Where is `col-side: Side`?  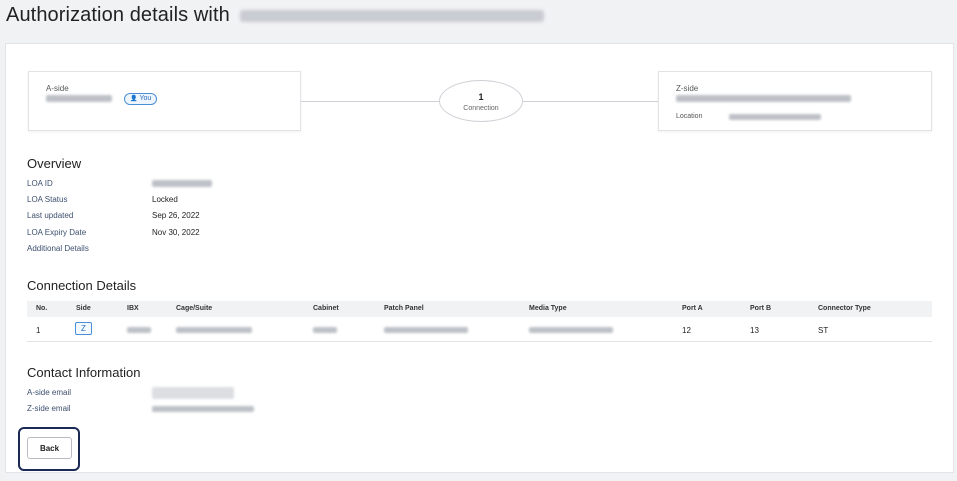
col-side: Side is located at coordinates (83, 308).